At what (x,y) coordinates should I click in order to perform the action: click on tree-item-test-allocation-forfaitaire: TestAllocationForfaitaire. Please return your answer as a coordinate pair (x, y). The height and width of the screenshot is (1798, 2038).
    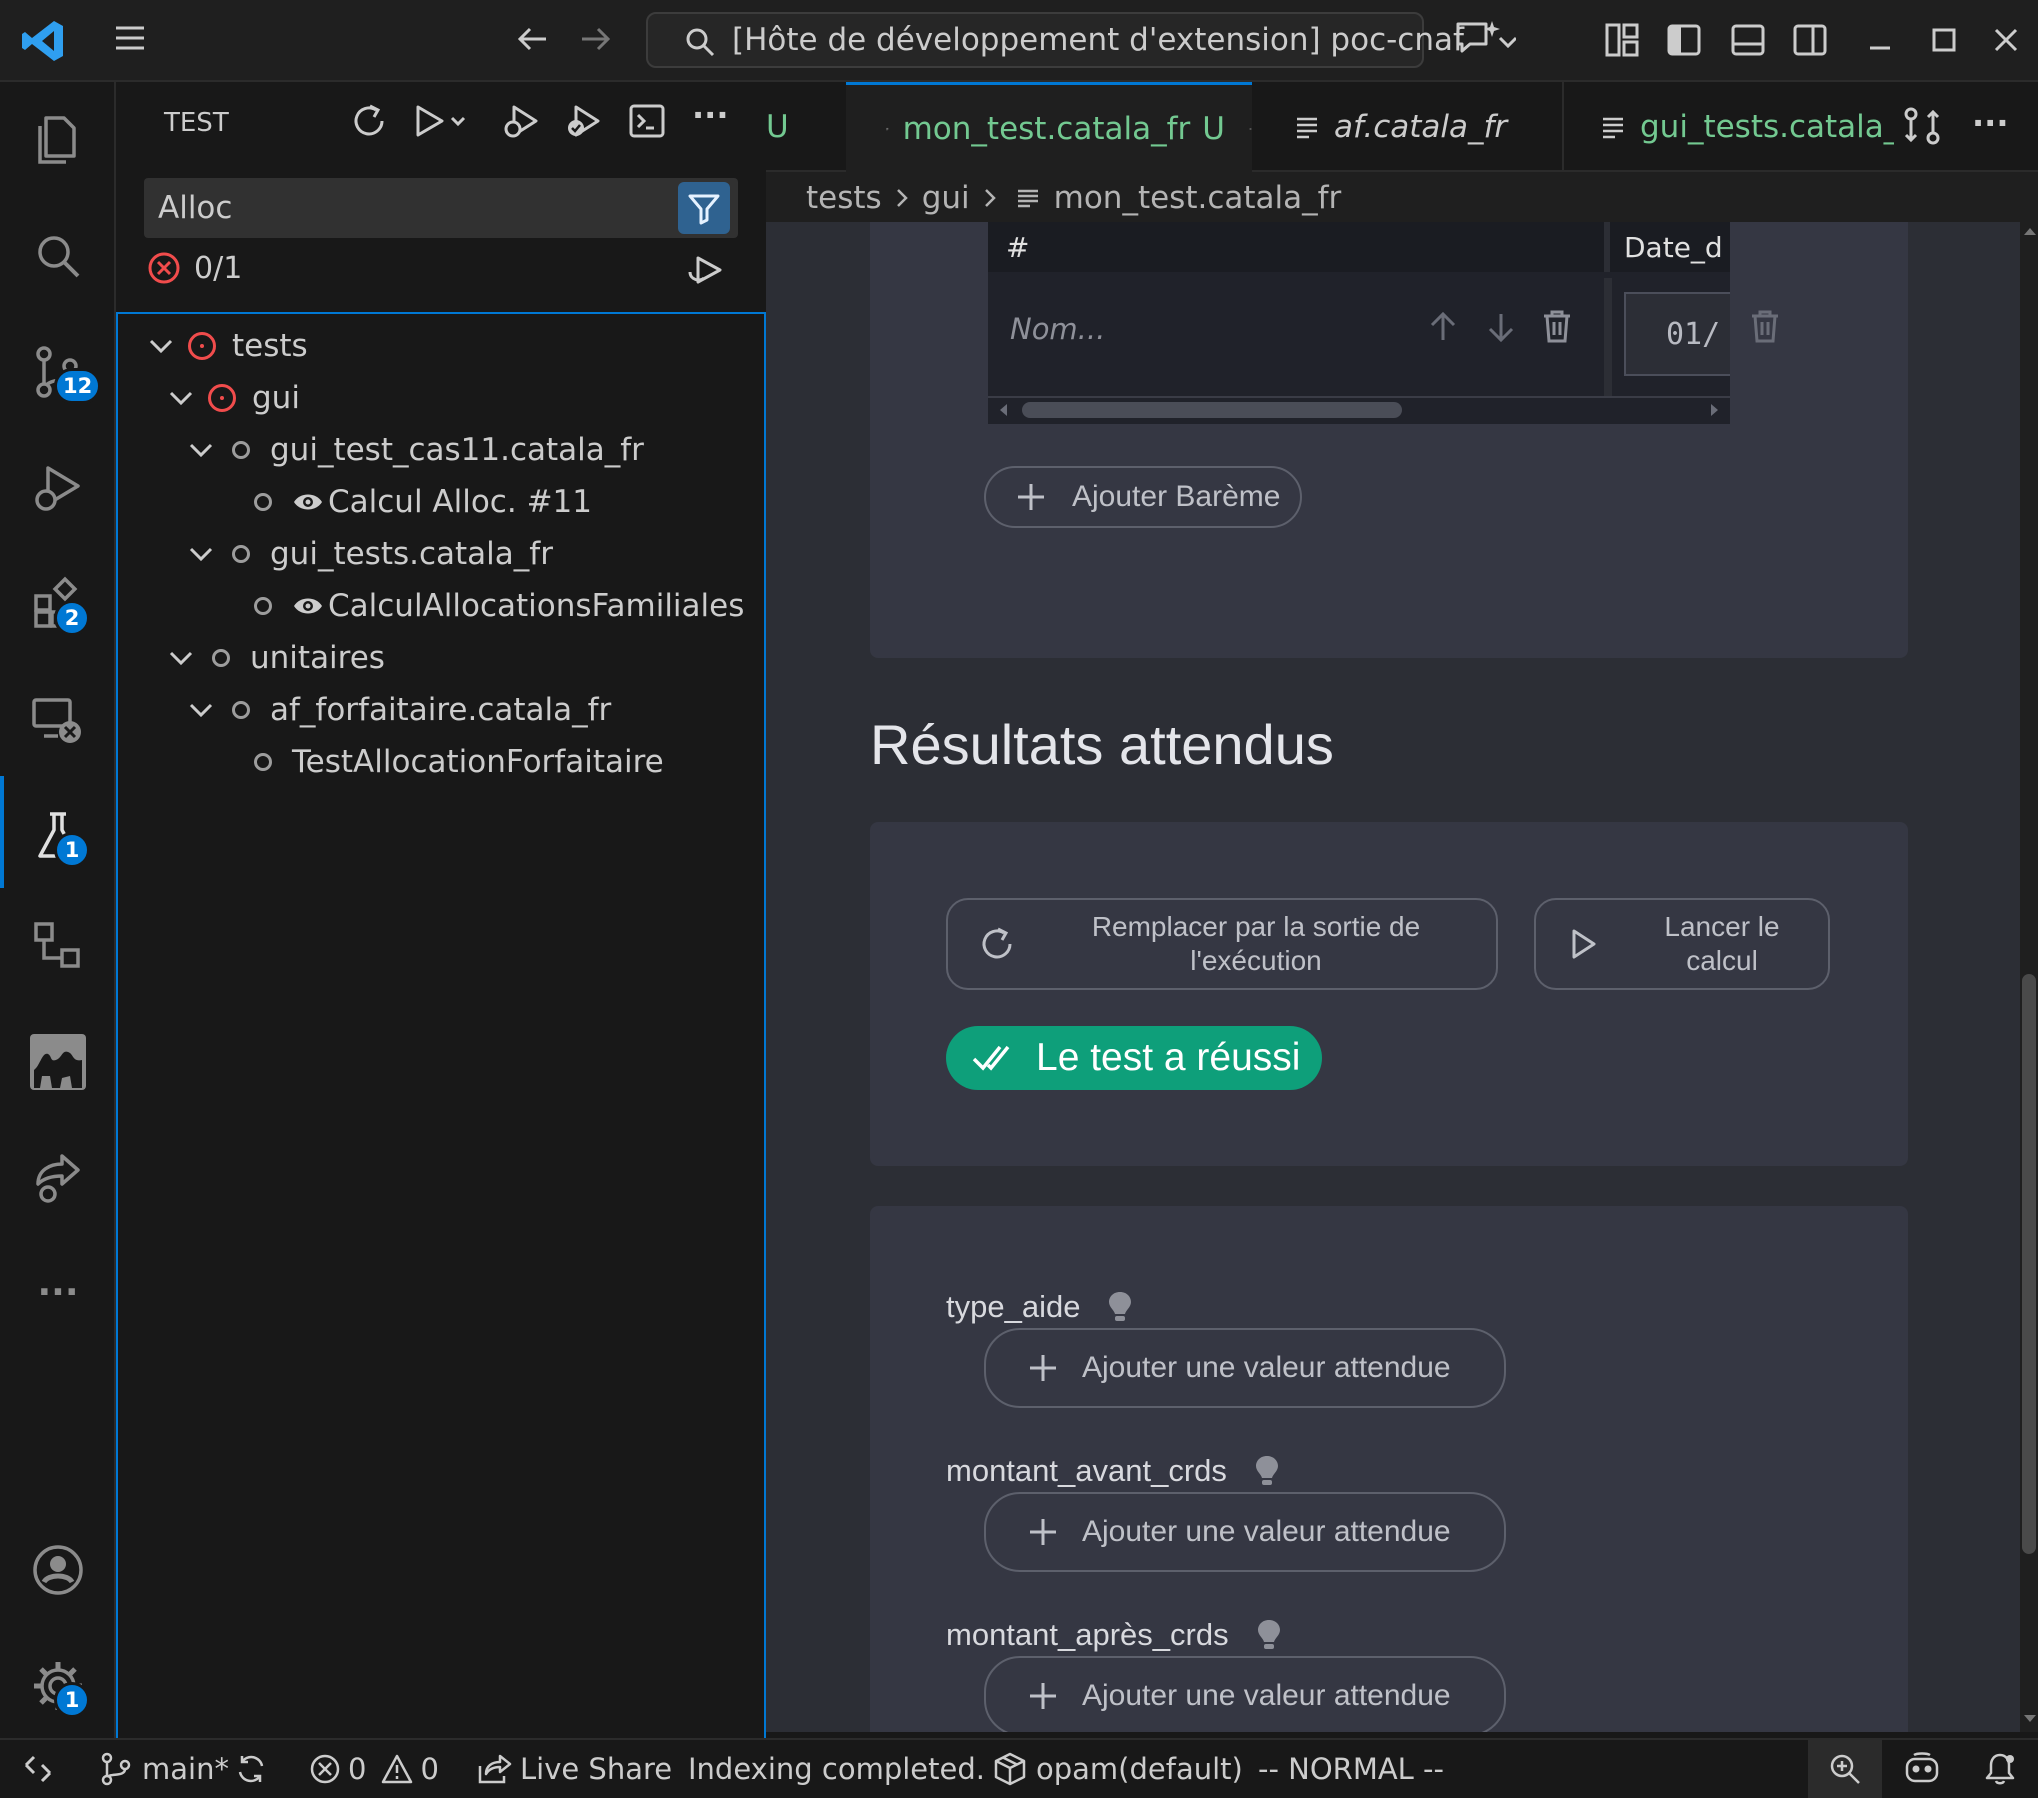
    Looking at the image, I should click on (459, 762).